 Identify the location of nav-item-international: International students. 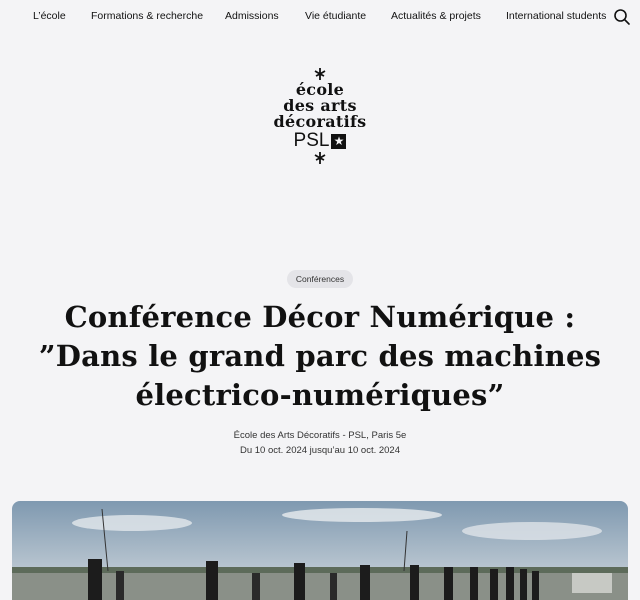
(556, 16).